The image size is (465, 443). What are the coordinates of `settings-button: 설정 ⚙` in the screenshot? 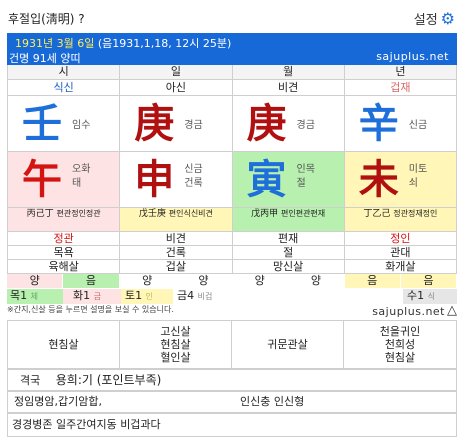 It's located at (434, 18).